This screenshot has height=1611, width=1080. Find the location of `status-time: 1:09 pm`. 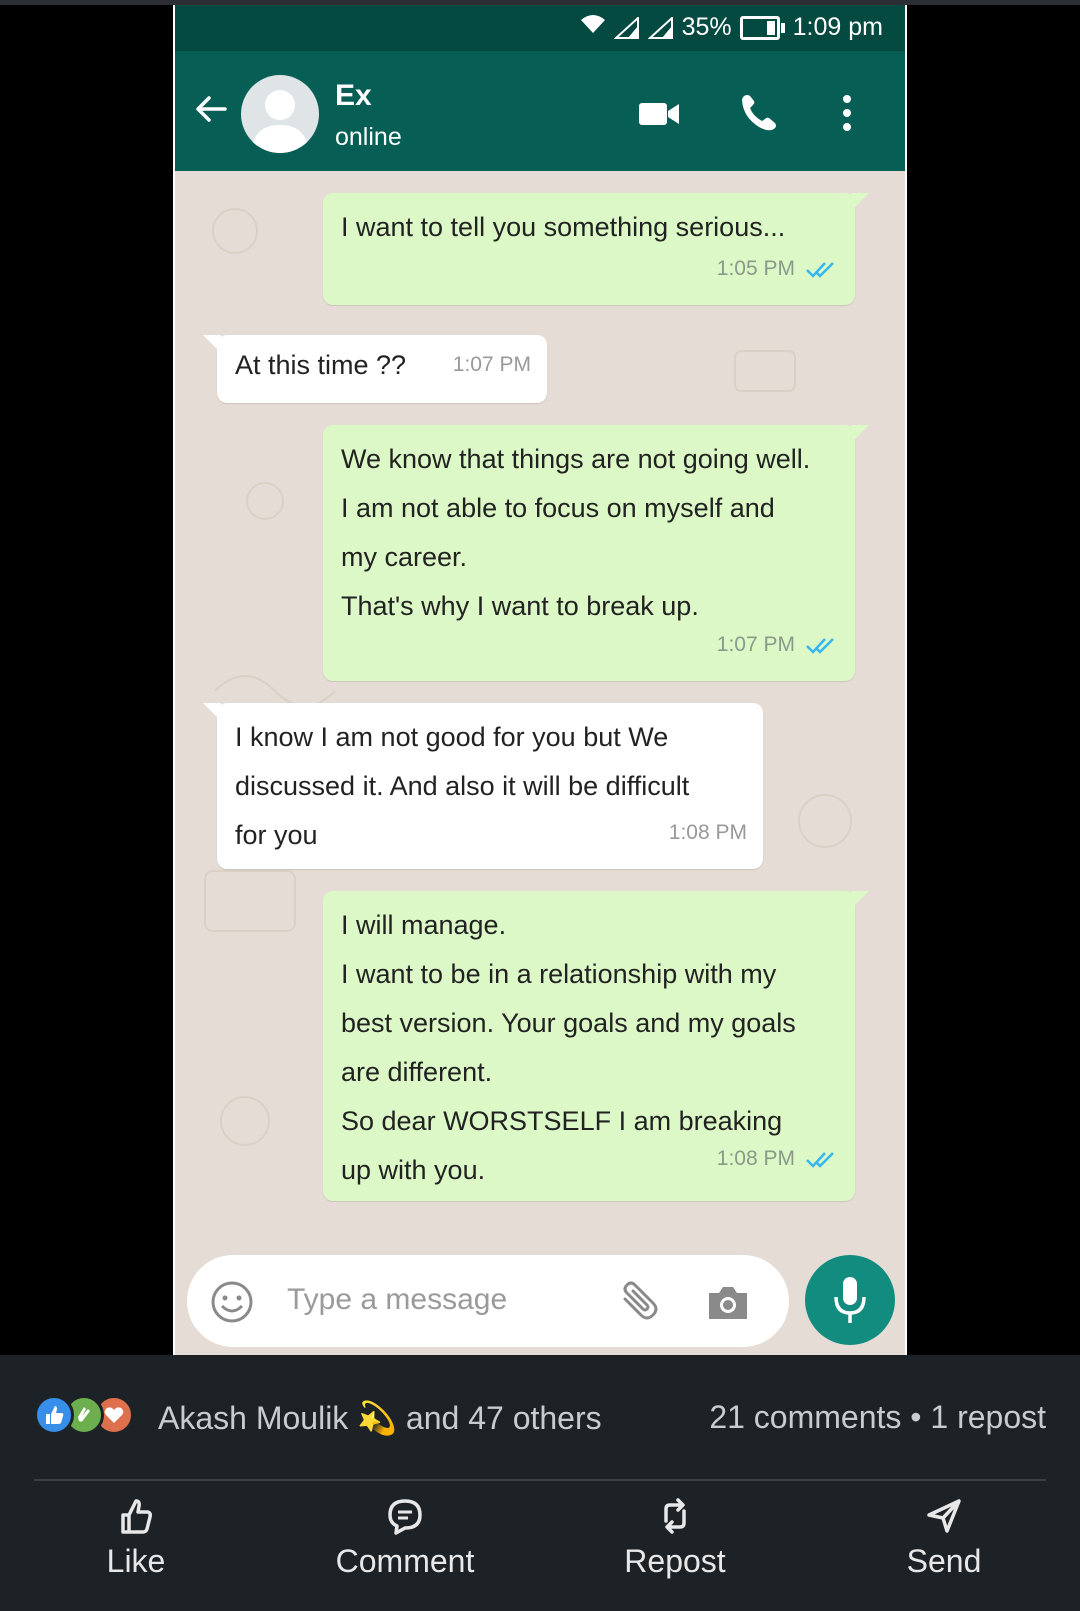

status-time: 1:09 pm is located at coordinates (837, 27).